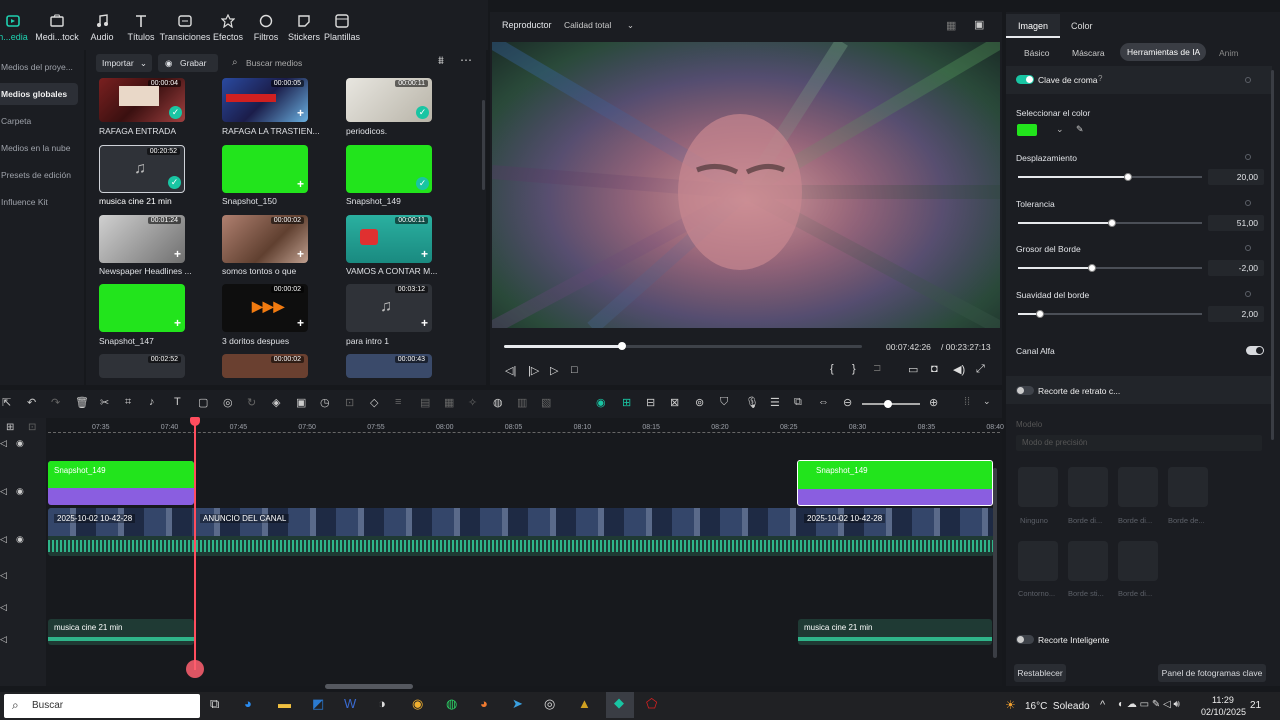 Image resolution: width=1280 pixels, height=720 pixels. Describe the element at coordinates (896, 522) in the screenshot. I see `clip-video-3: 2025-10-02 10-42-28` at that location.